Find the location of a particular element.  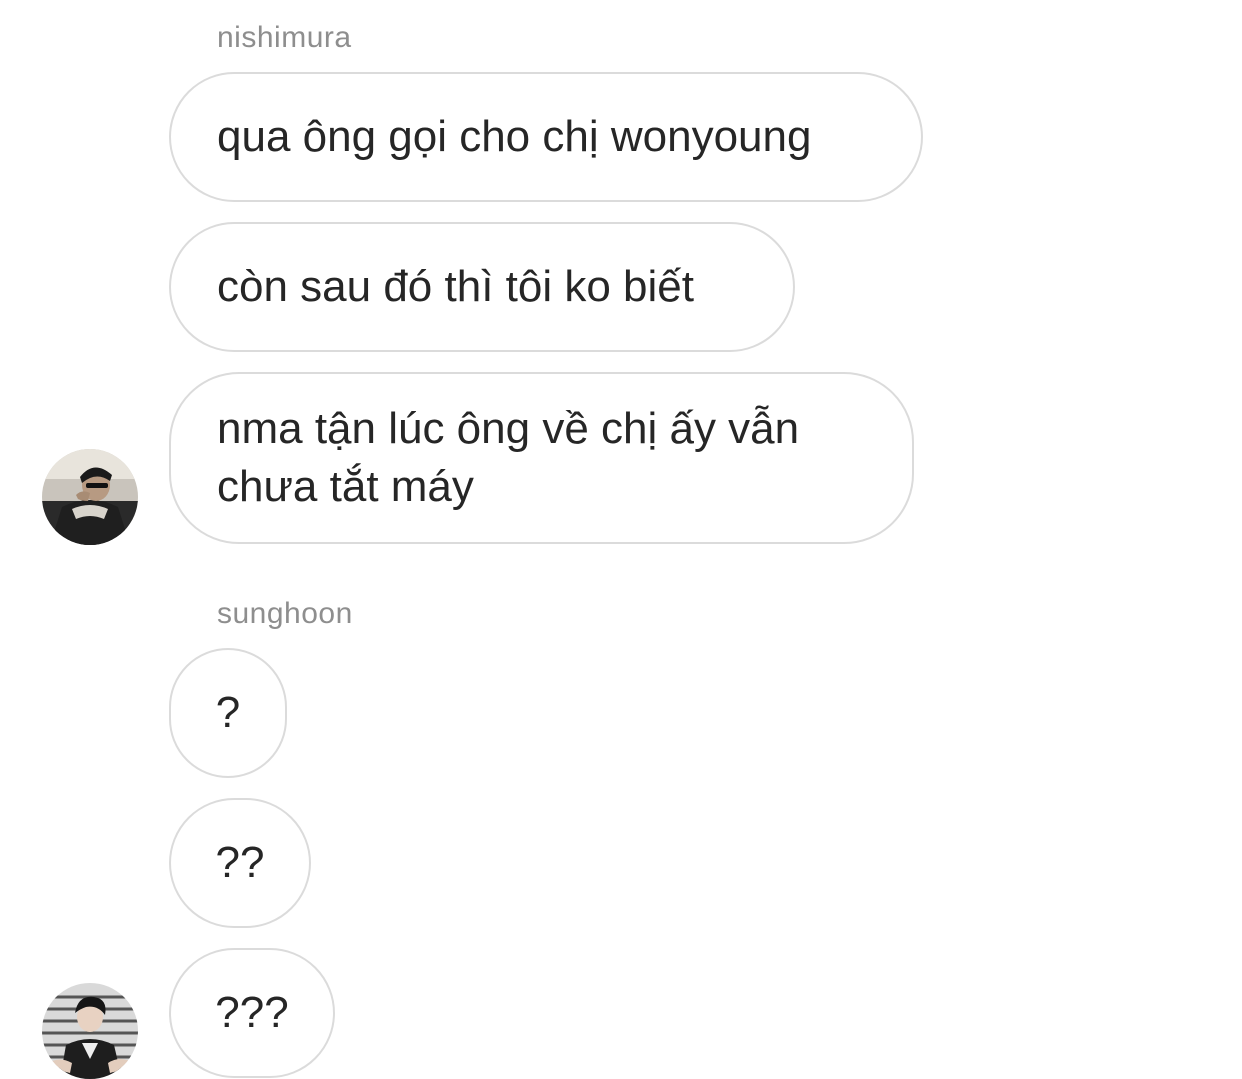

message-text: ??? is located at coordinates (252, 1012).